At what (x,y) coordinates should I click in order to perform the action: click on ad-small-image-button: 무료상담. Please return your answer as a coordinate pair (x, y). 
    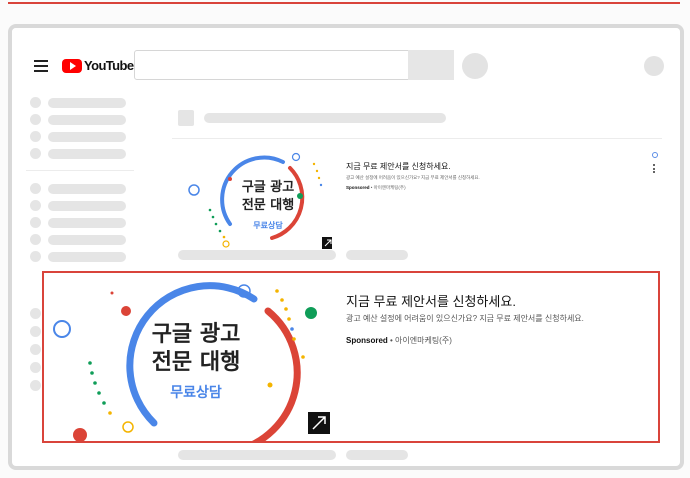
    Looking at the image, I should click on (268, 225).